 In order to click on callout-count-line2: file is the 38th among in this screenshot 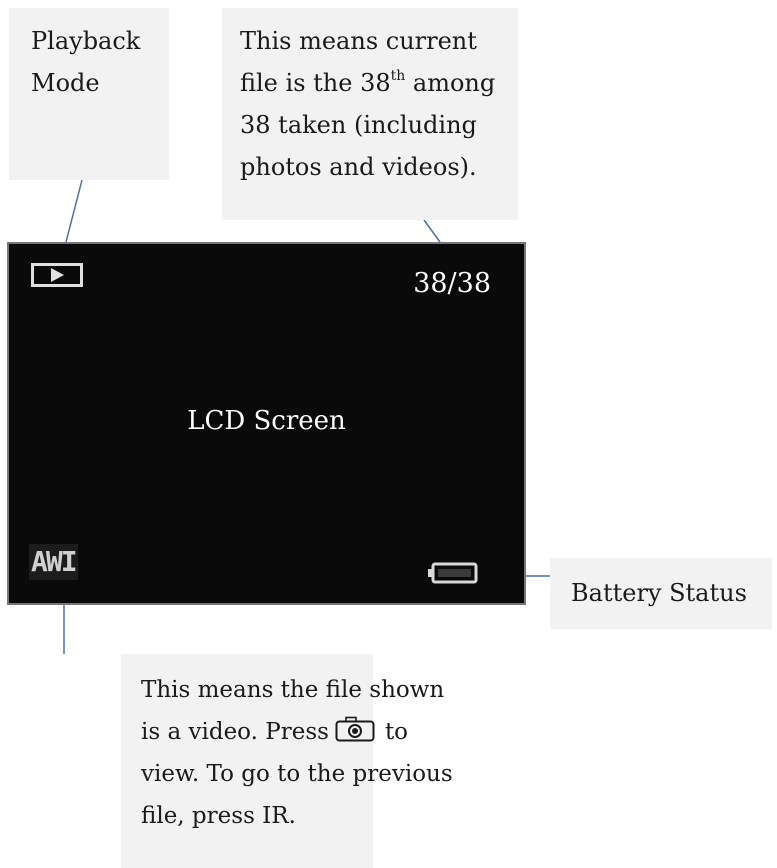, I will do `click(379, 83)`.